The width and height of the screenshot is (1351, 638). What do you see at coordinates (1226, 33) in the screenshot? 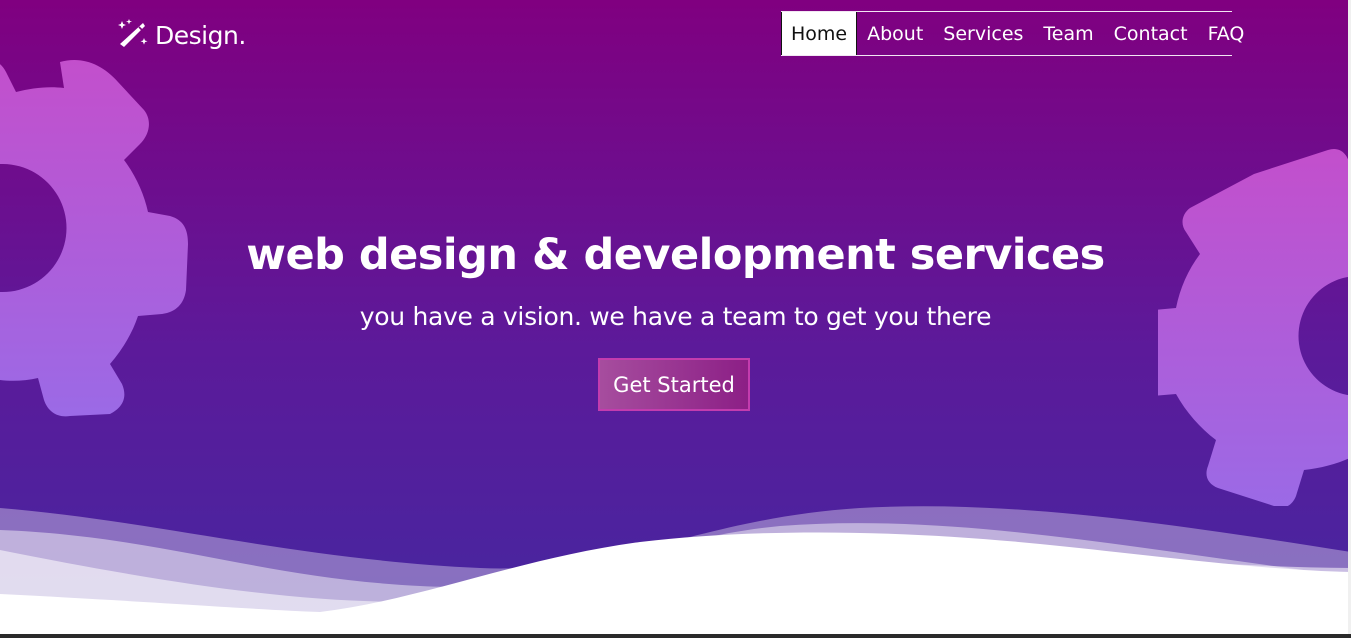
I see `nav-item-faq: FAQ` at bounding box center [1226, 33].